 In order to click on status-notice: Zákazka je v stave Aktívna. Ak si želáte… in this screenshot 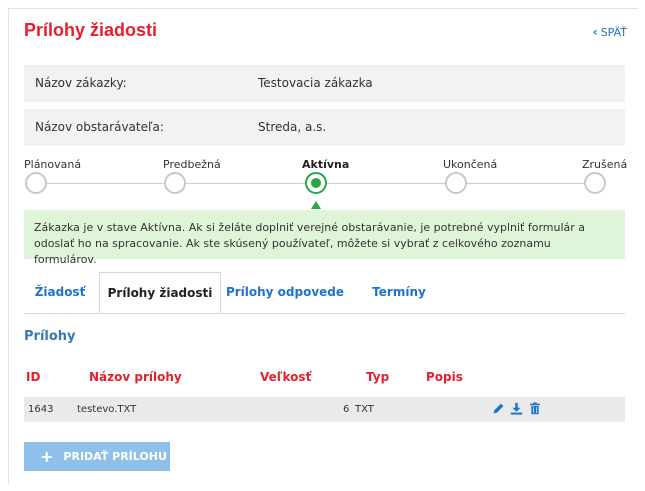, I will do `click(324, 238)`.